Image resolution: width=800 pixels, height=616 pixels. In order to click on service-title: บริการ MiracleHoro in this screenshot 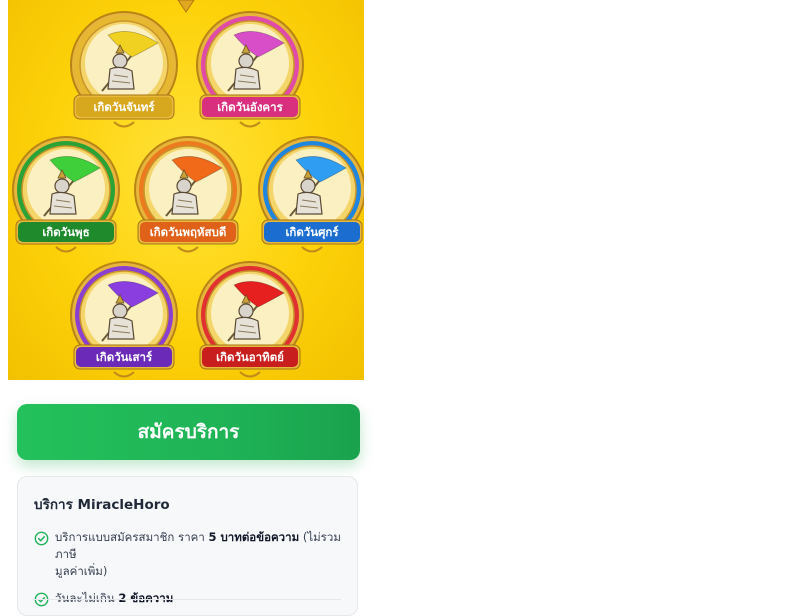, I will do `click(102, 505)`.